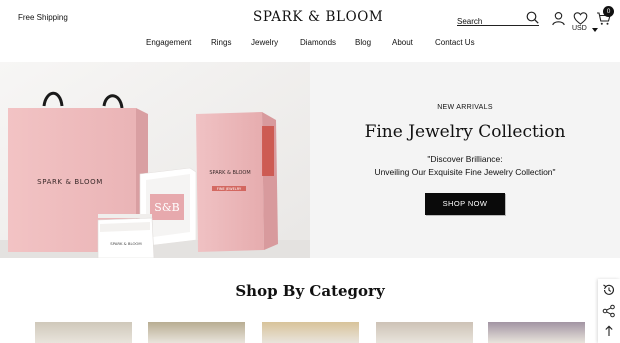 The width and height of the screenshot is (620, 343). I want to click on arrow-up-icon, so click(609, 331).